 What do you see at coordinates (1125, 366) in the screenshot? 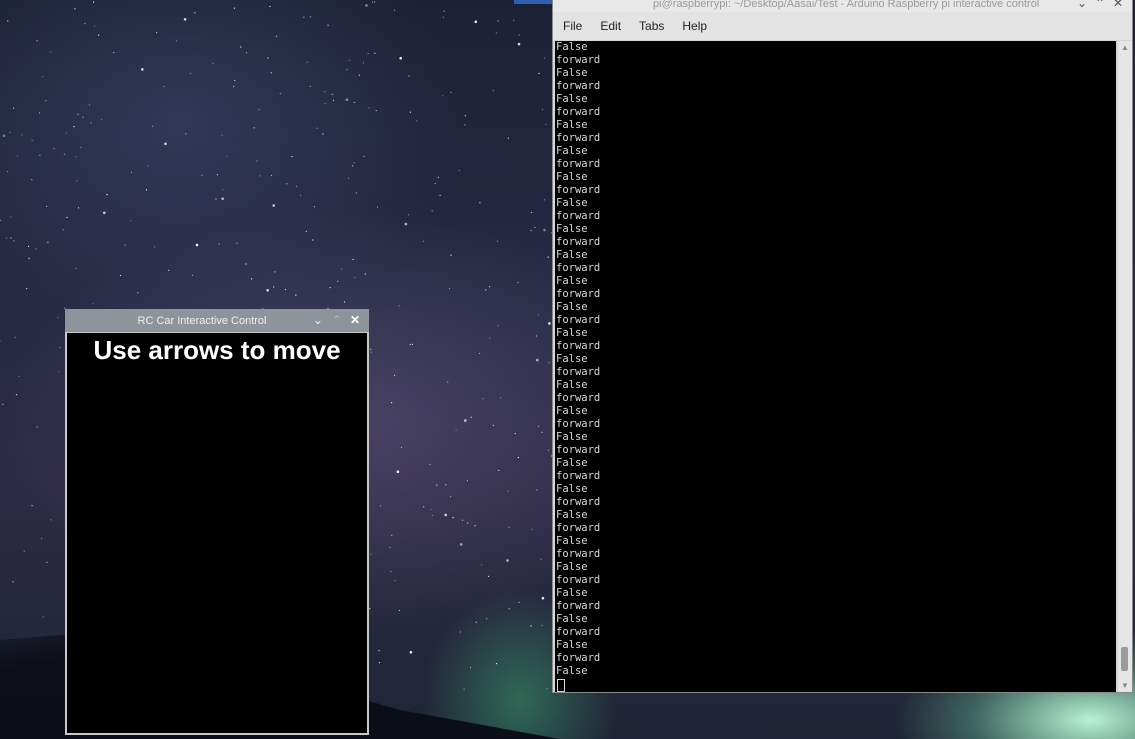
I see `terminal-scrollbar: ▲ ▼` at bounding box center [1125, 366].